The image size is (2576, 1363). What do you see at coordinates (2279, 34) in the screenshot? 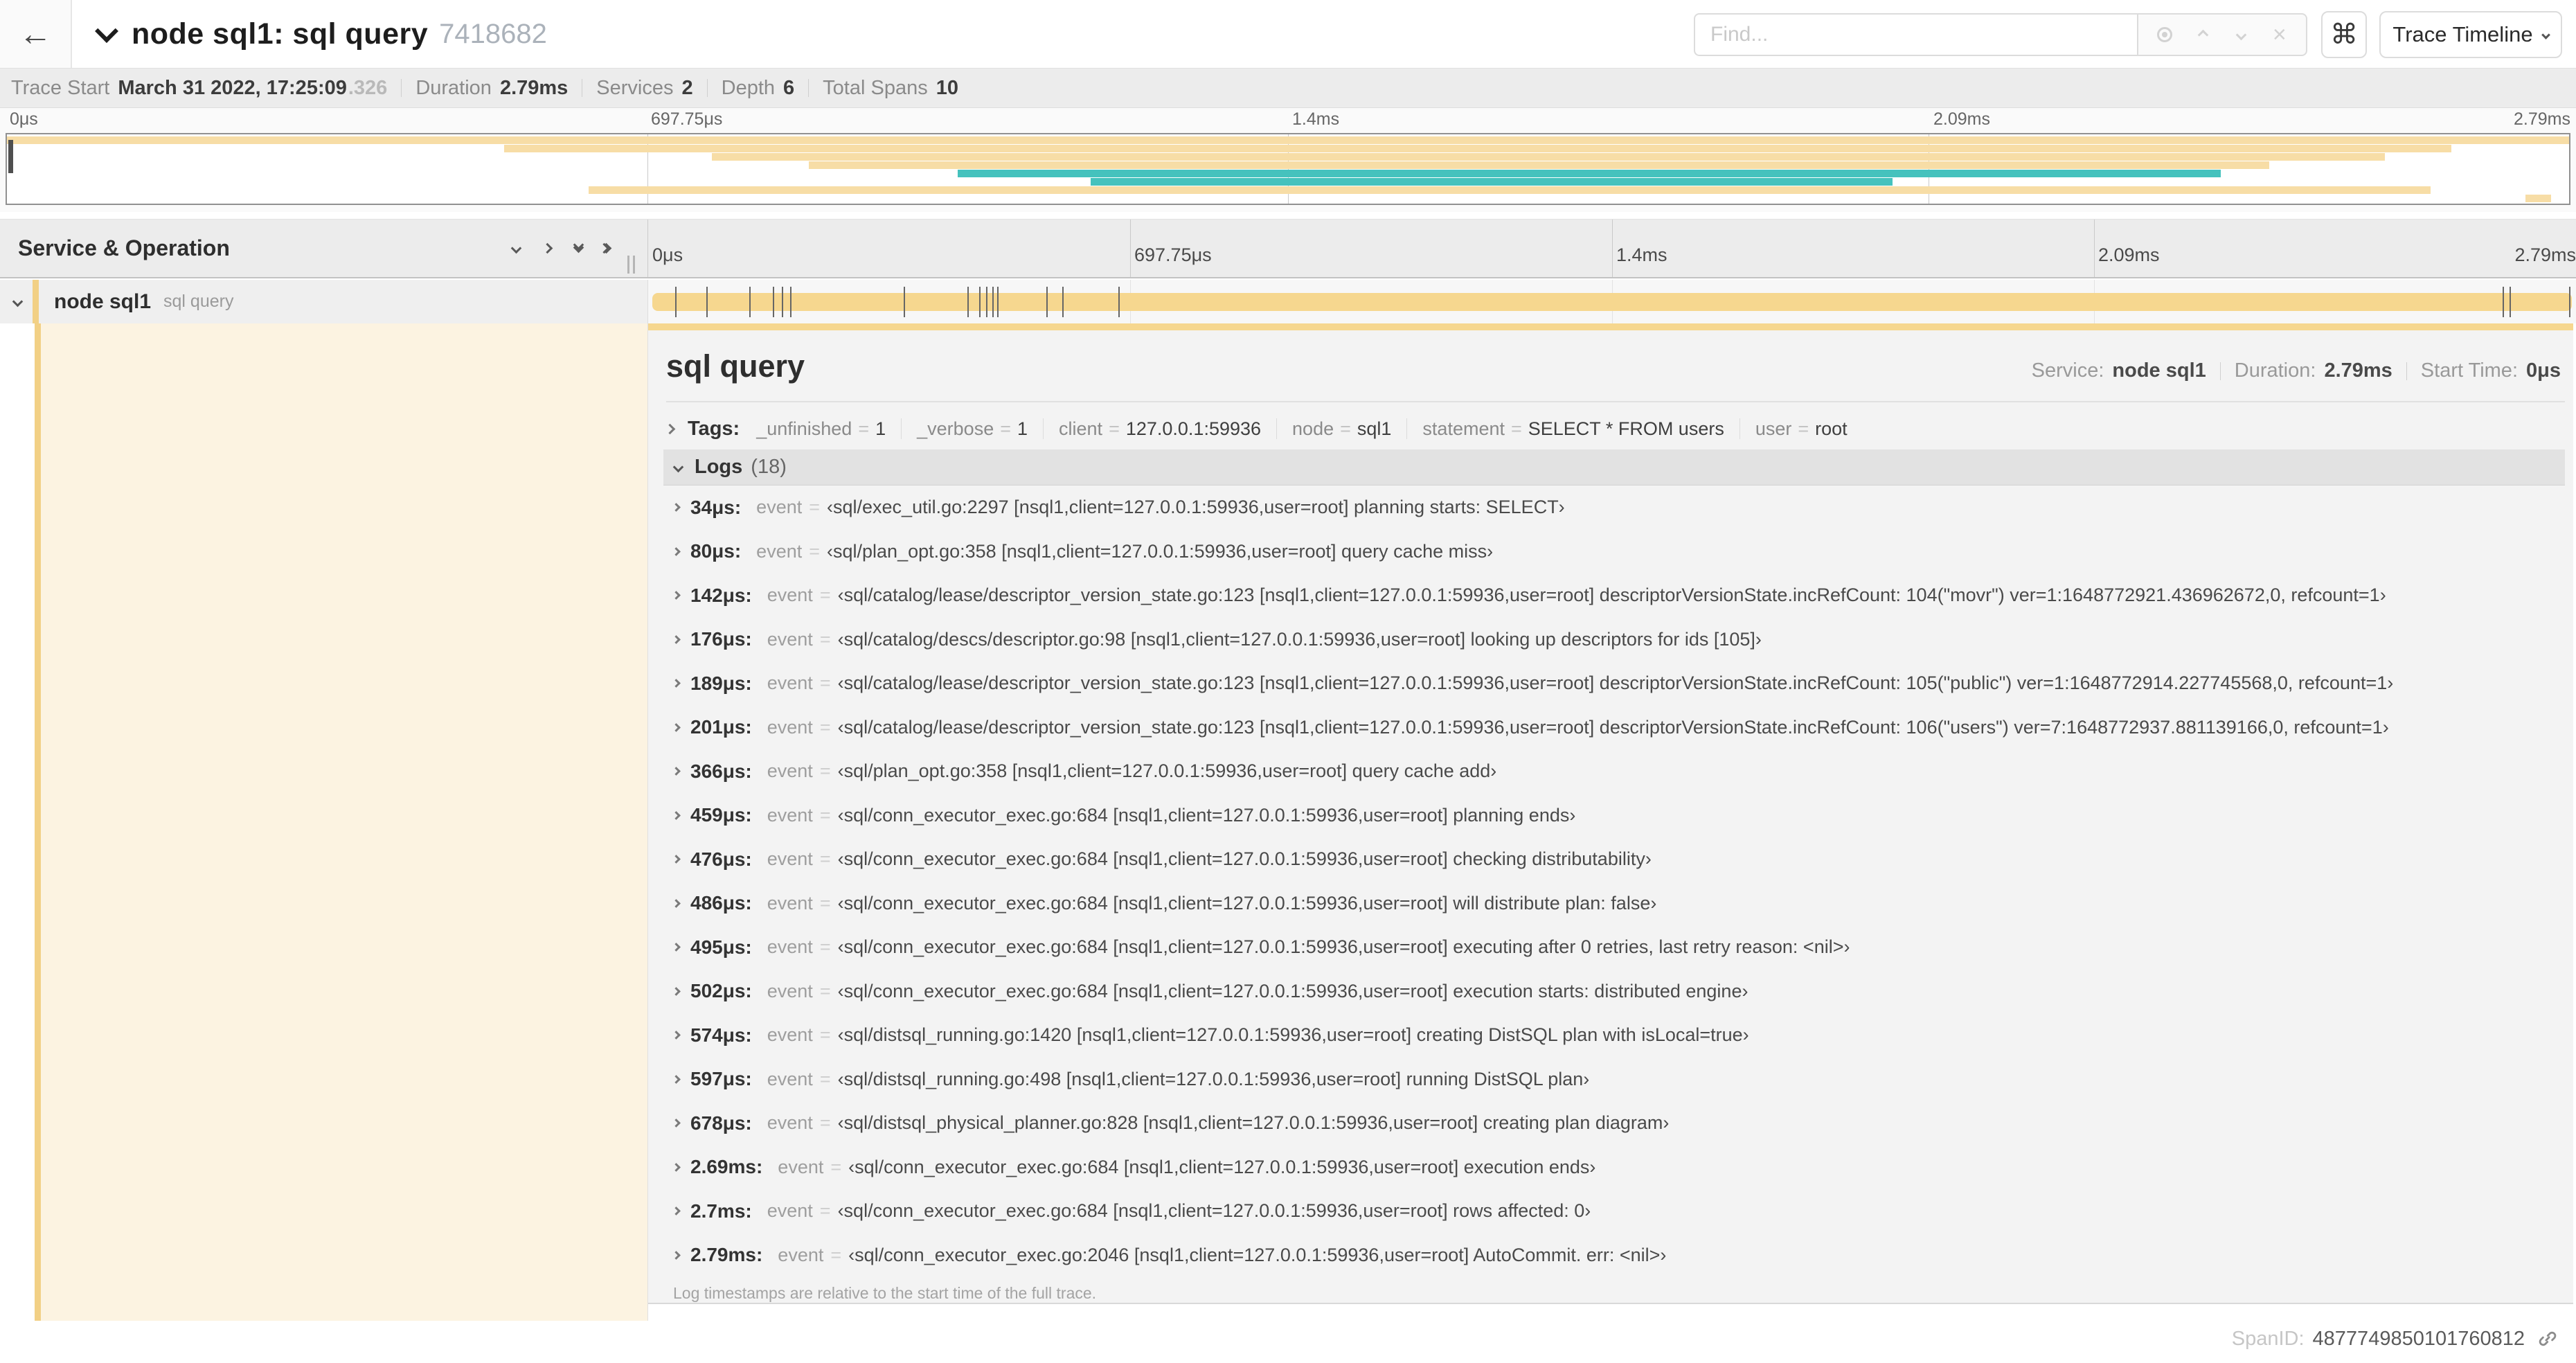
I see `clear-find-button: ×` at bounding box center [2279, 34].